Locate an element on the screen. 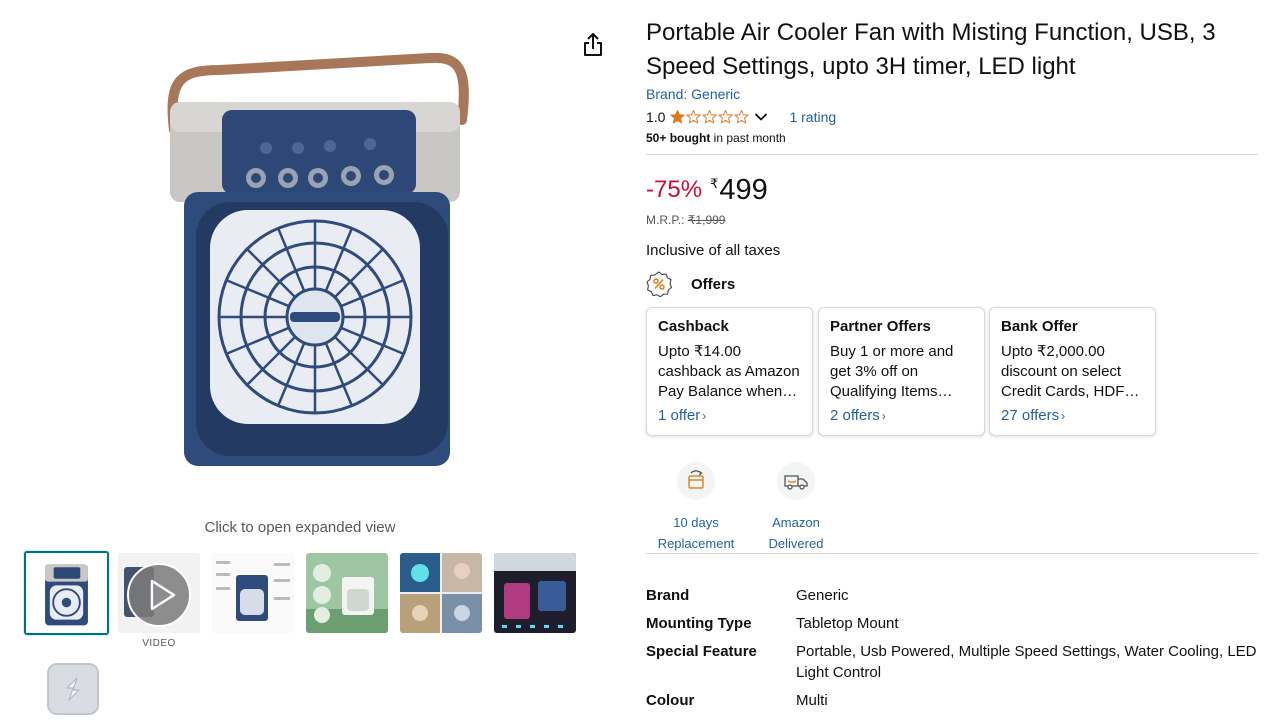 The width and height of the screenshot is (1280, 720). delivery-truck-icon-wrap is located at coordinates (796, 481).